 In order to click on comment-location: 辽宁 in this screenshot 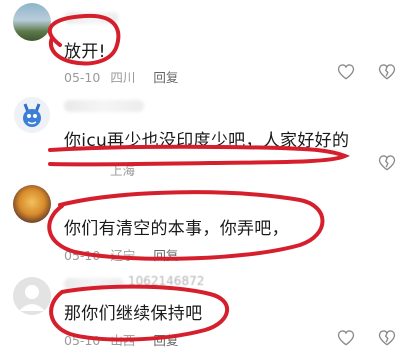, I will do `click(123, 255)`.